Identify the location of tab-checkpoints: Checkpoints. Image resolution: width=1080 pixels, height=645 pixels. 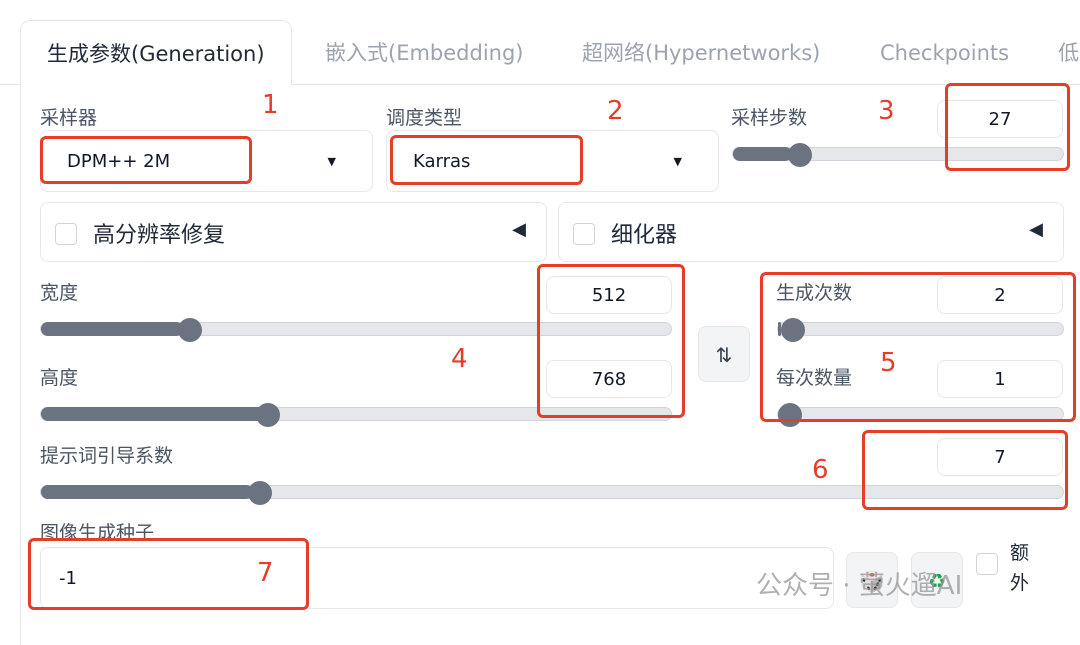
(944, 53).